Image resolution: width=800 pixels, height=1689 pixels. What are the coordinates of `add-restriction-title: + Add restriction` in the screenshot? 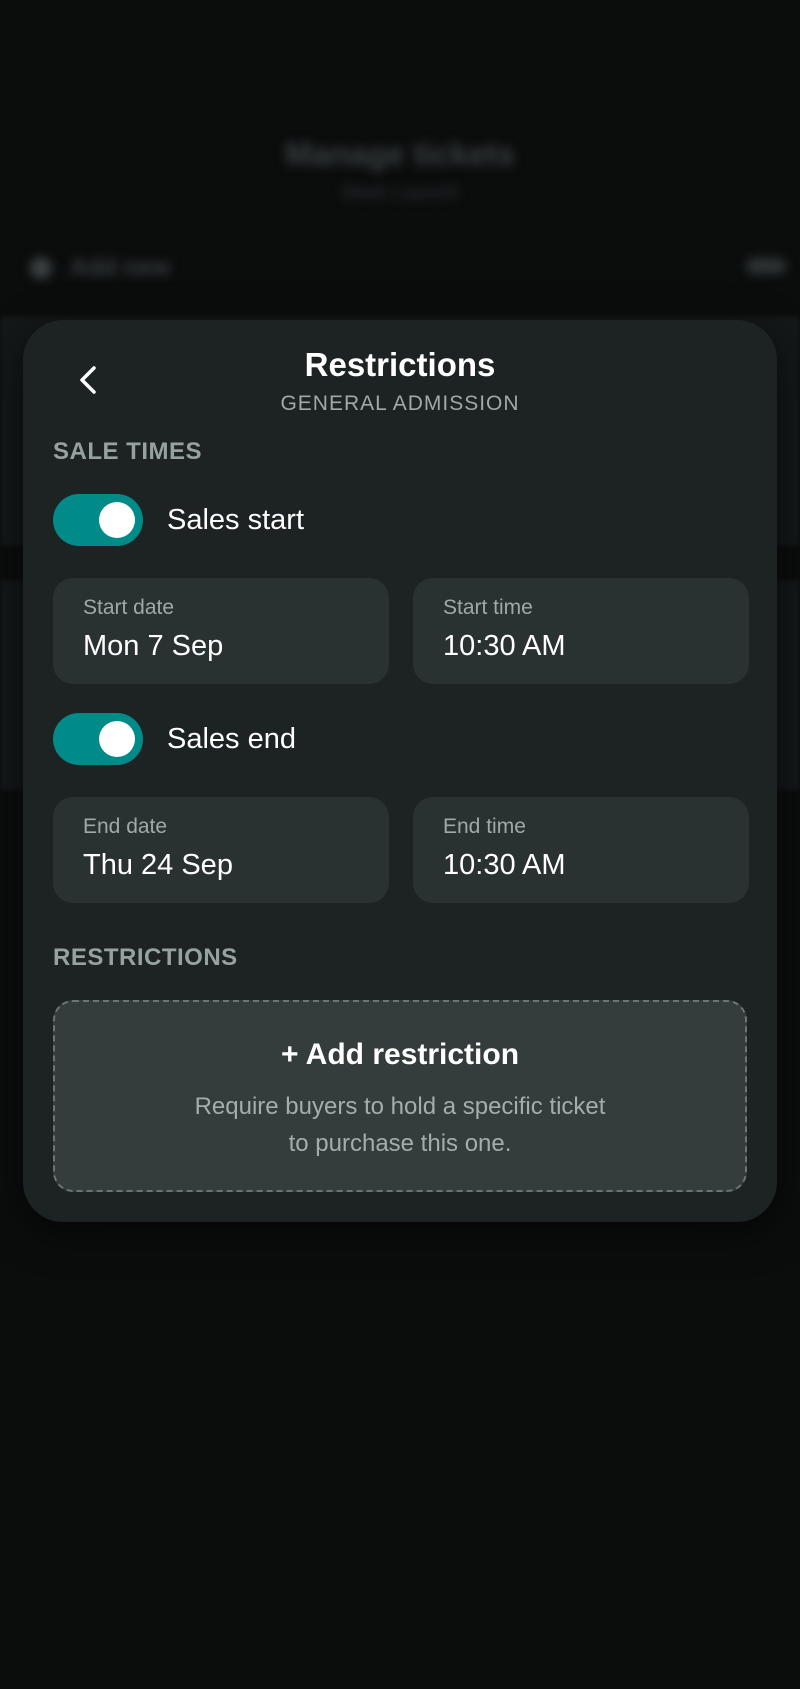 It's located at (400, 1054).